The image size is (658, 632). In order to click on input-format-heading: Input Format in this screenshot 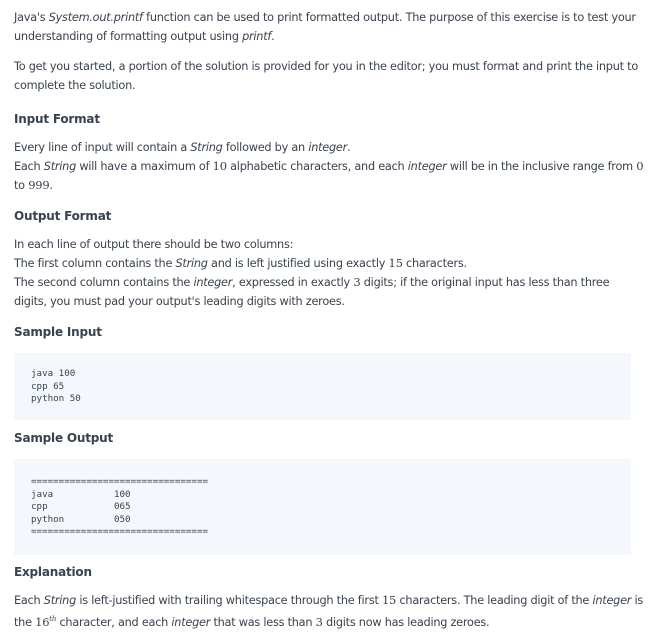, I will do `click(57, 119)`.